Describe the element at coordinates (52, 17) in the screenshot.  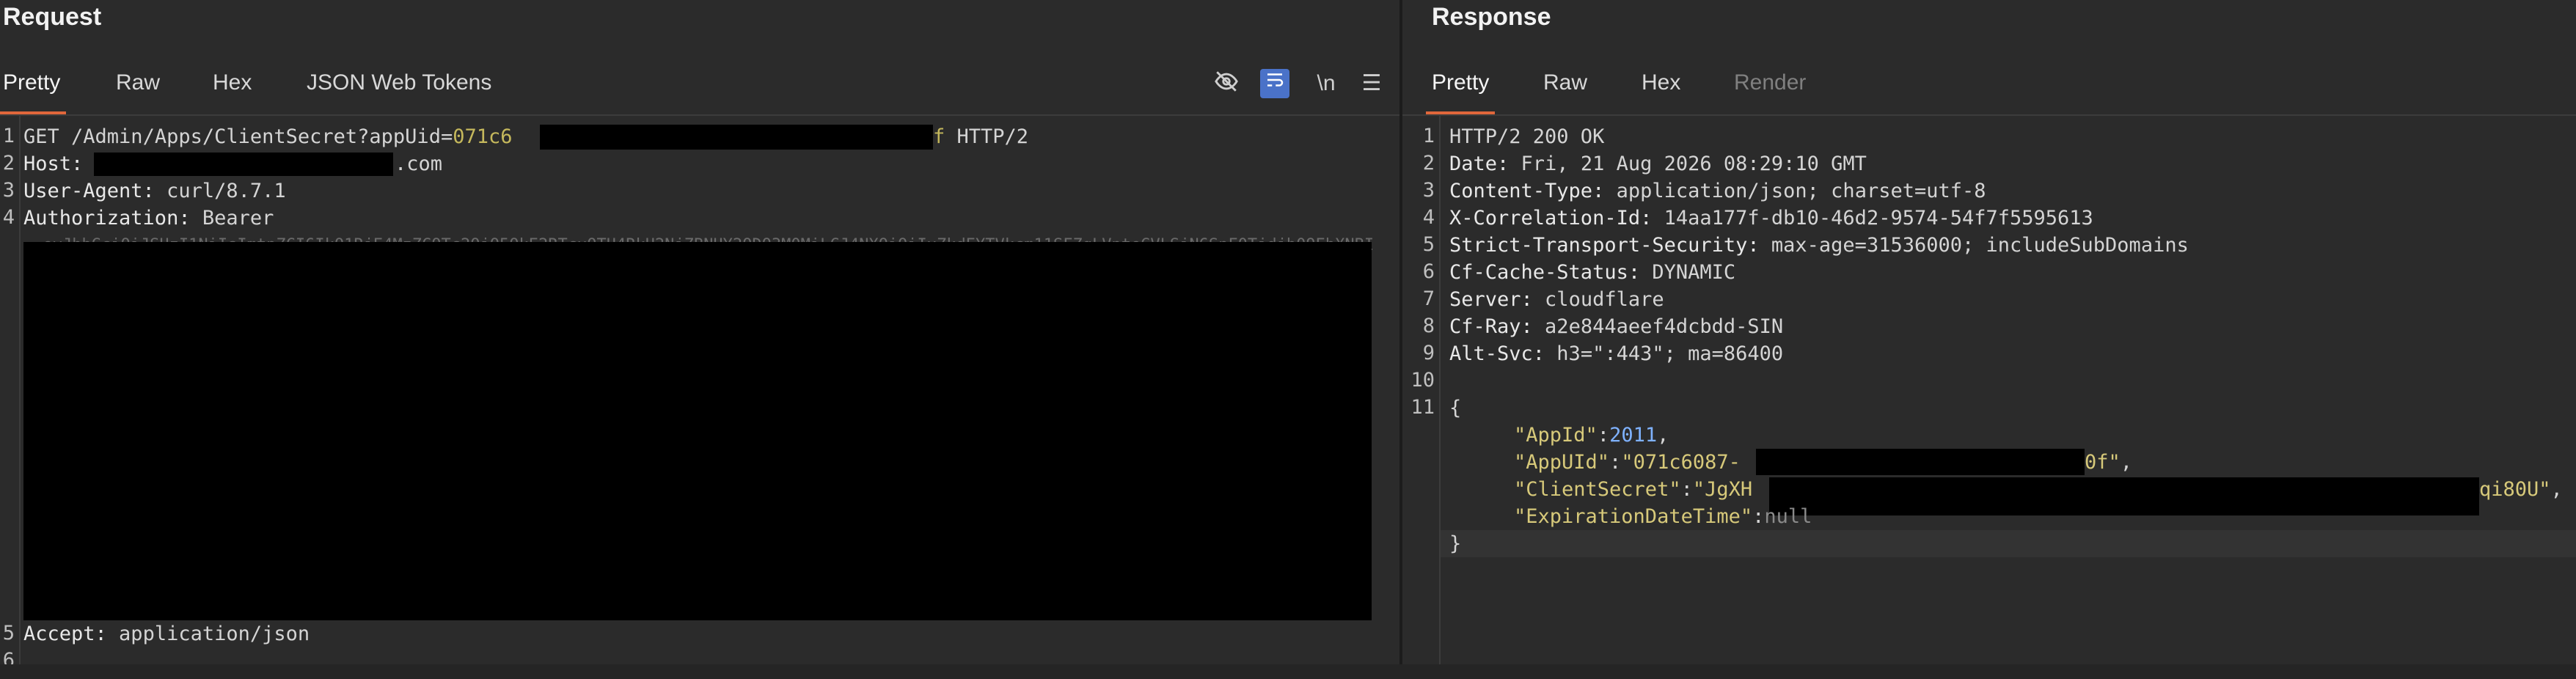
I see `request-title: Request` at that location.